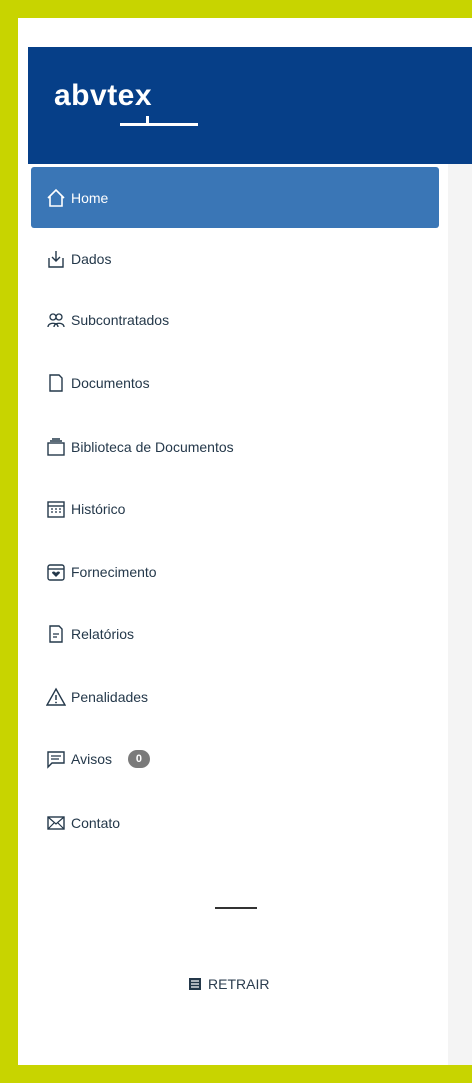 This screenshot has height=1083, width=472. I want to click on logo-tick, so click(147, 120).